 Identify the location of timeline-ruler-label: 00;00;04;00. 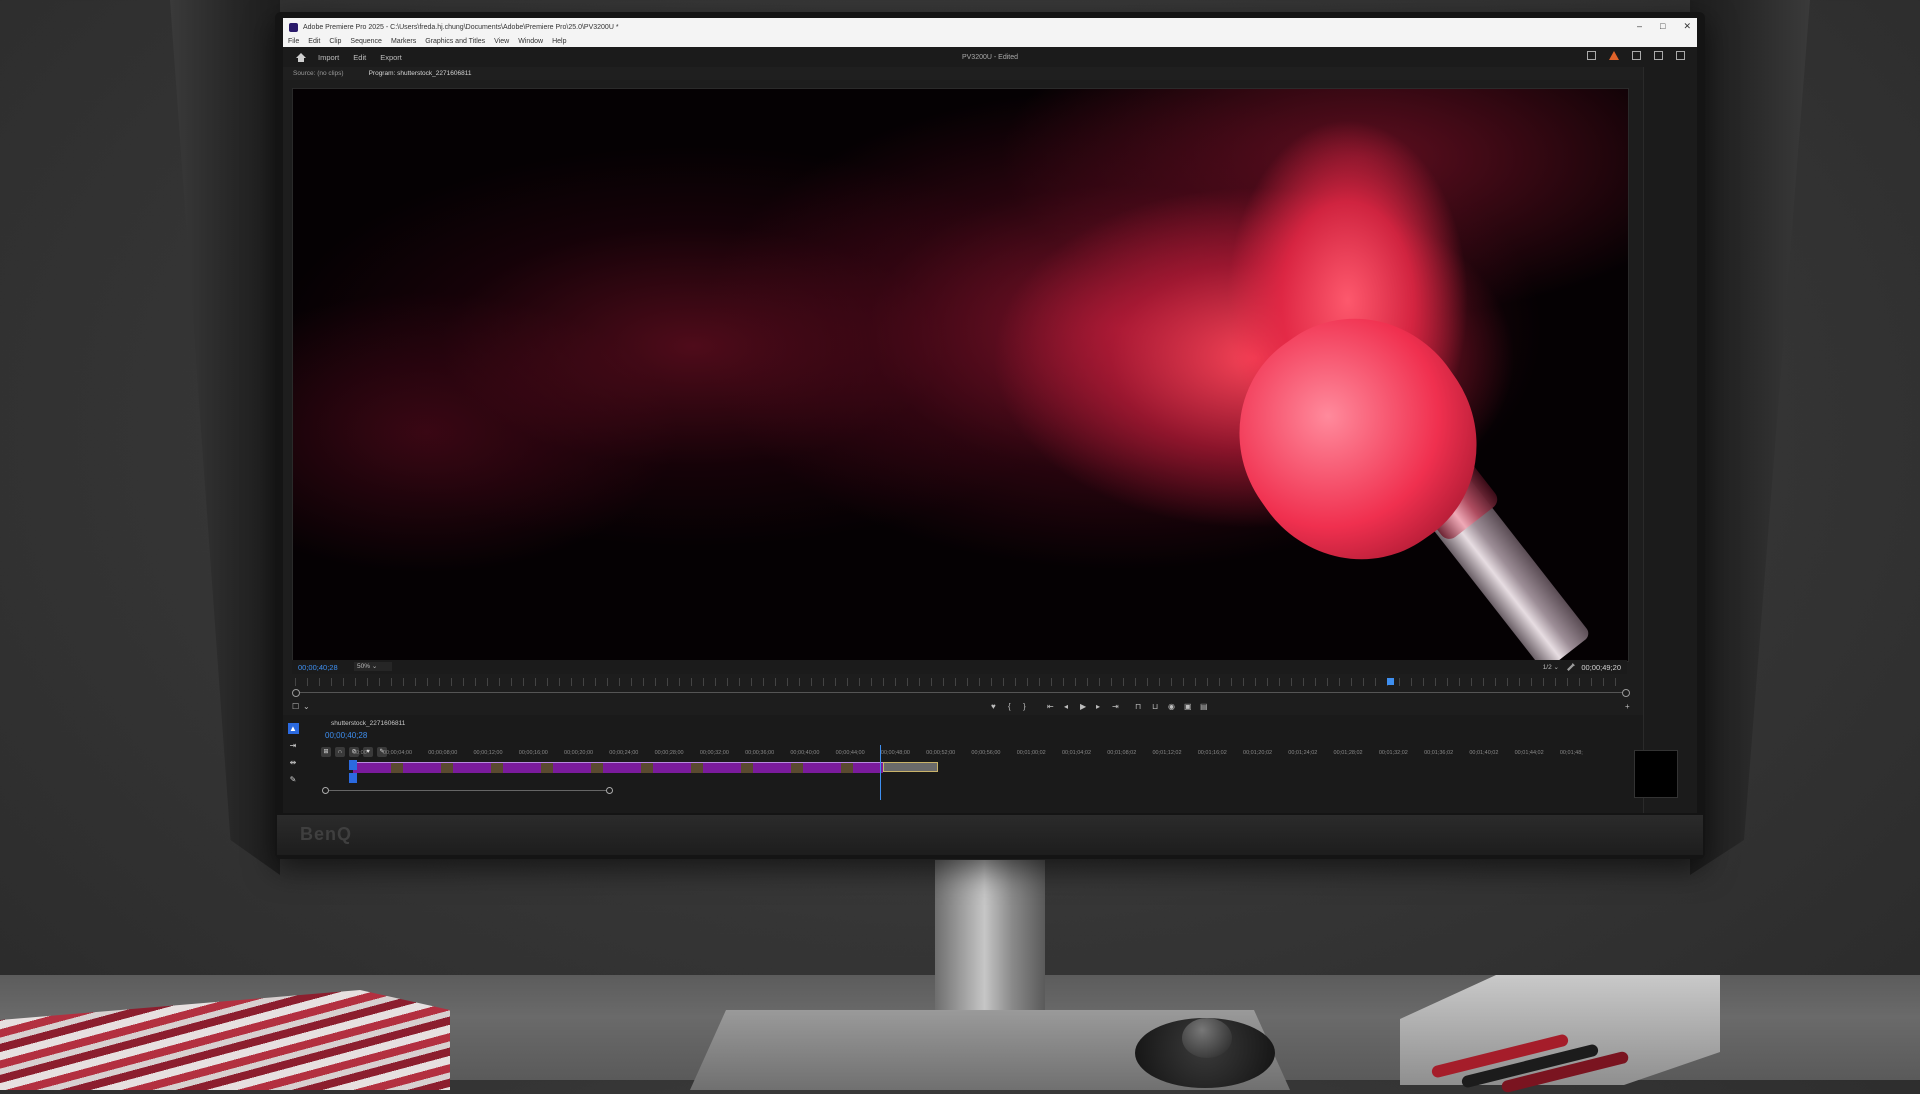
(397, 753).